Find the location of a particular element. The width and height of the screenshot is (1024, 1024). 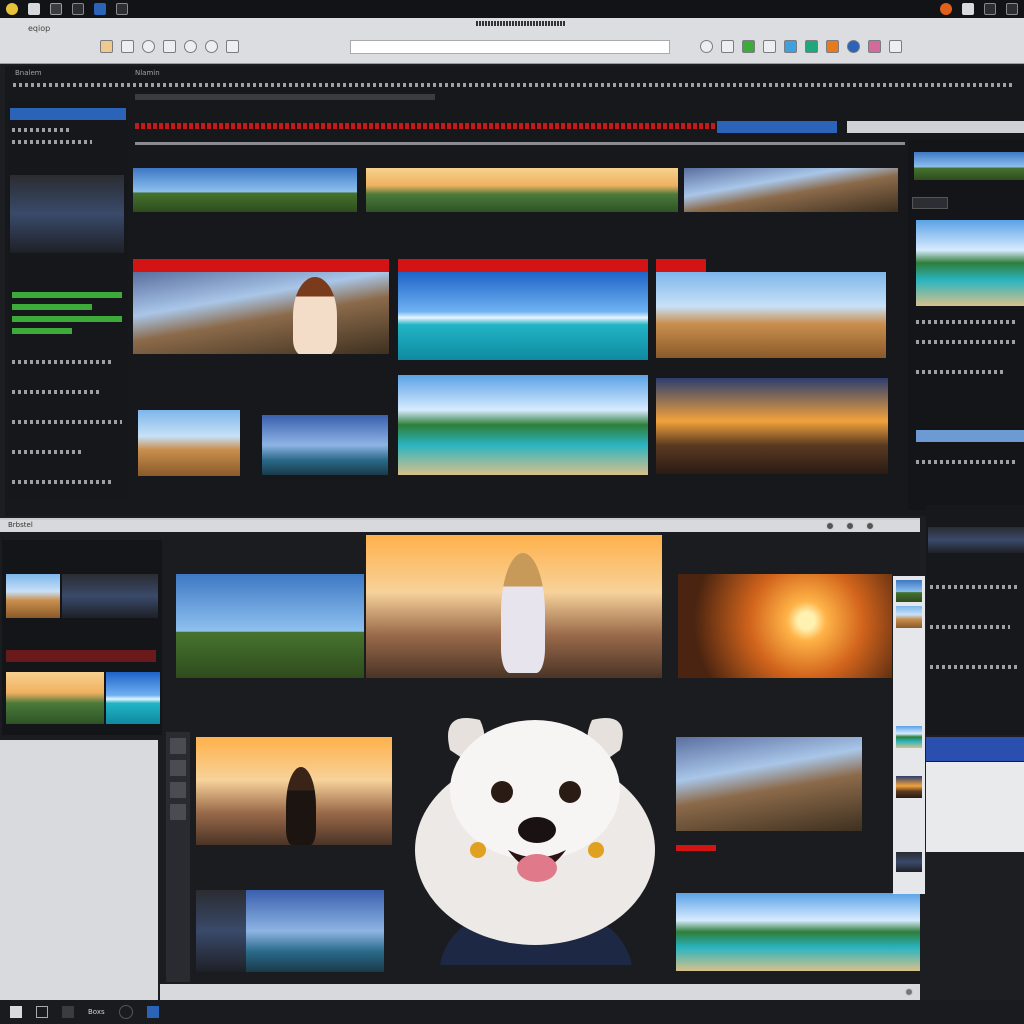

inspector-button is located at coordinates (930, 203).